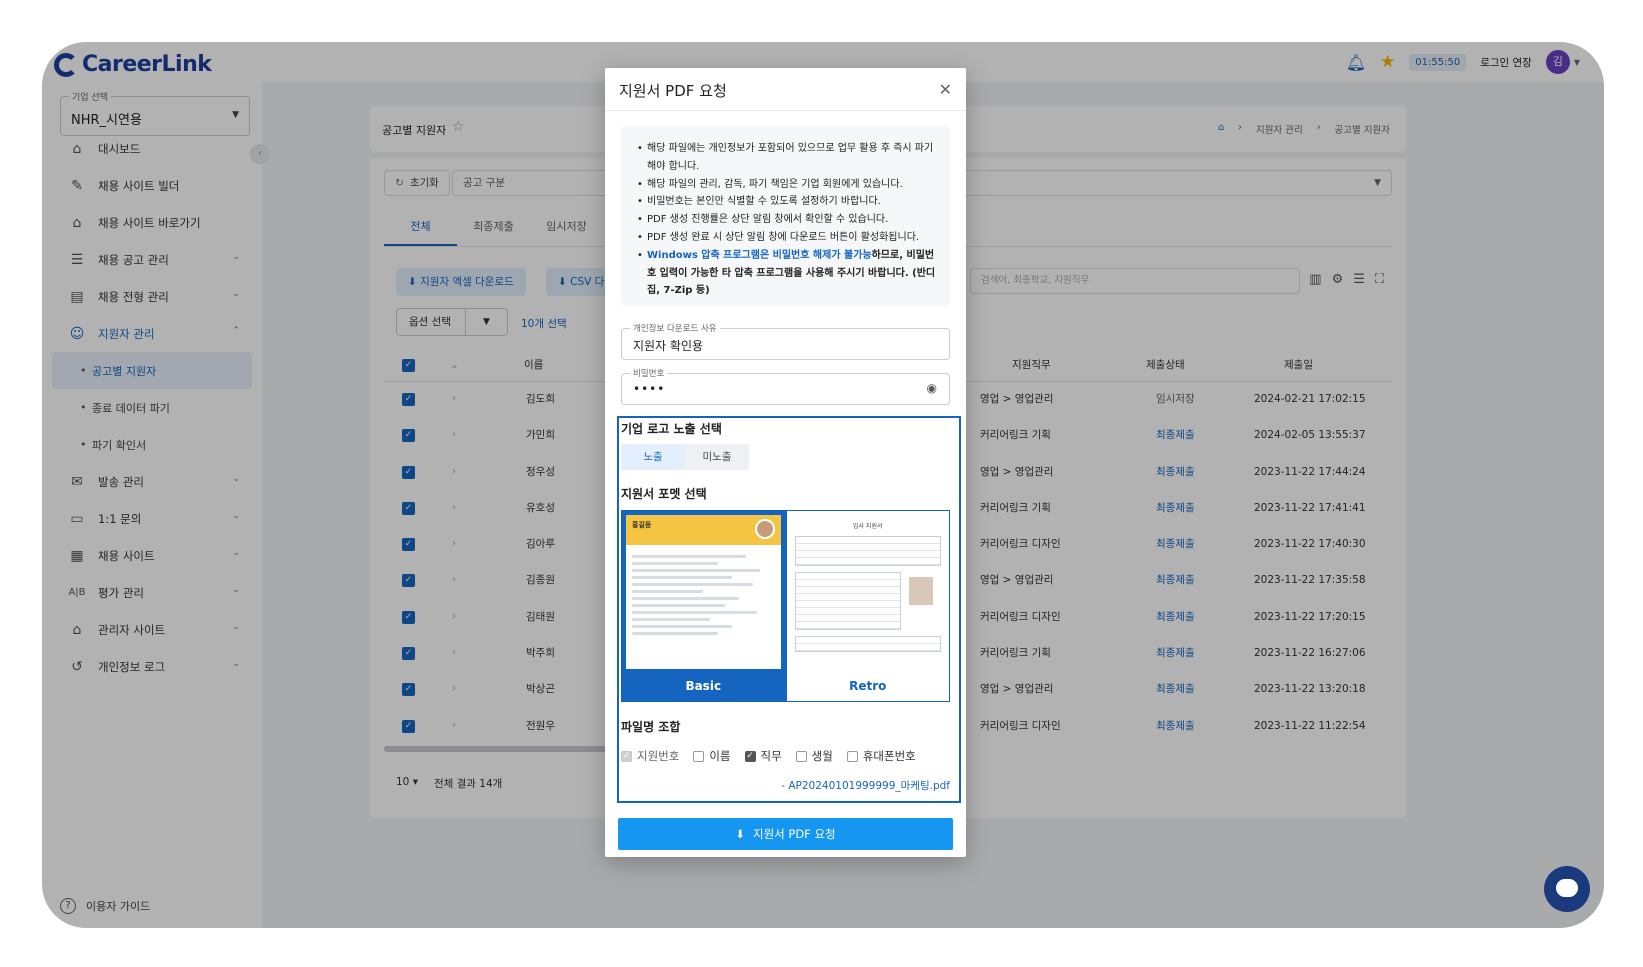  I want to click on filename-option-name: 이름, so click(712, 756).